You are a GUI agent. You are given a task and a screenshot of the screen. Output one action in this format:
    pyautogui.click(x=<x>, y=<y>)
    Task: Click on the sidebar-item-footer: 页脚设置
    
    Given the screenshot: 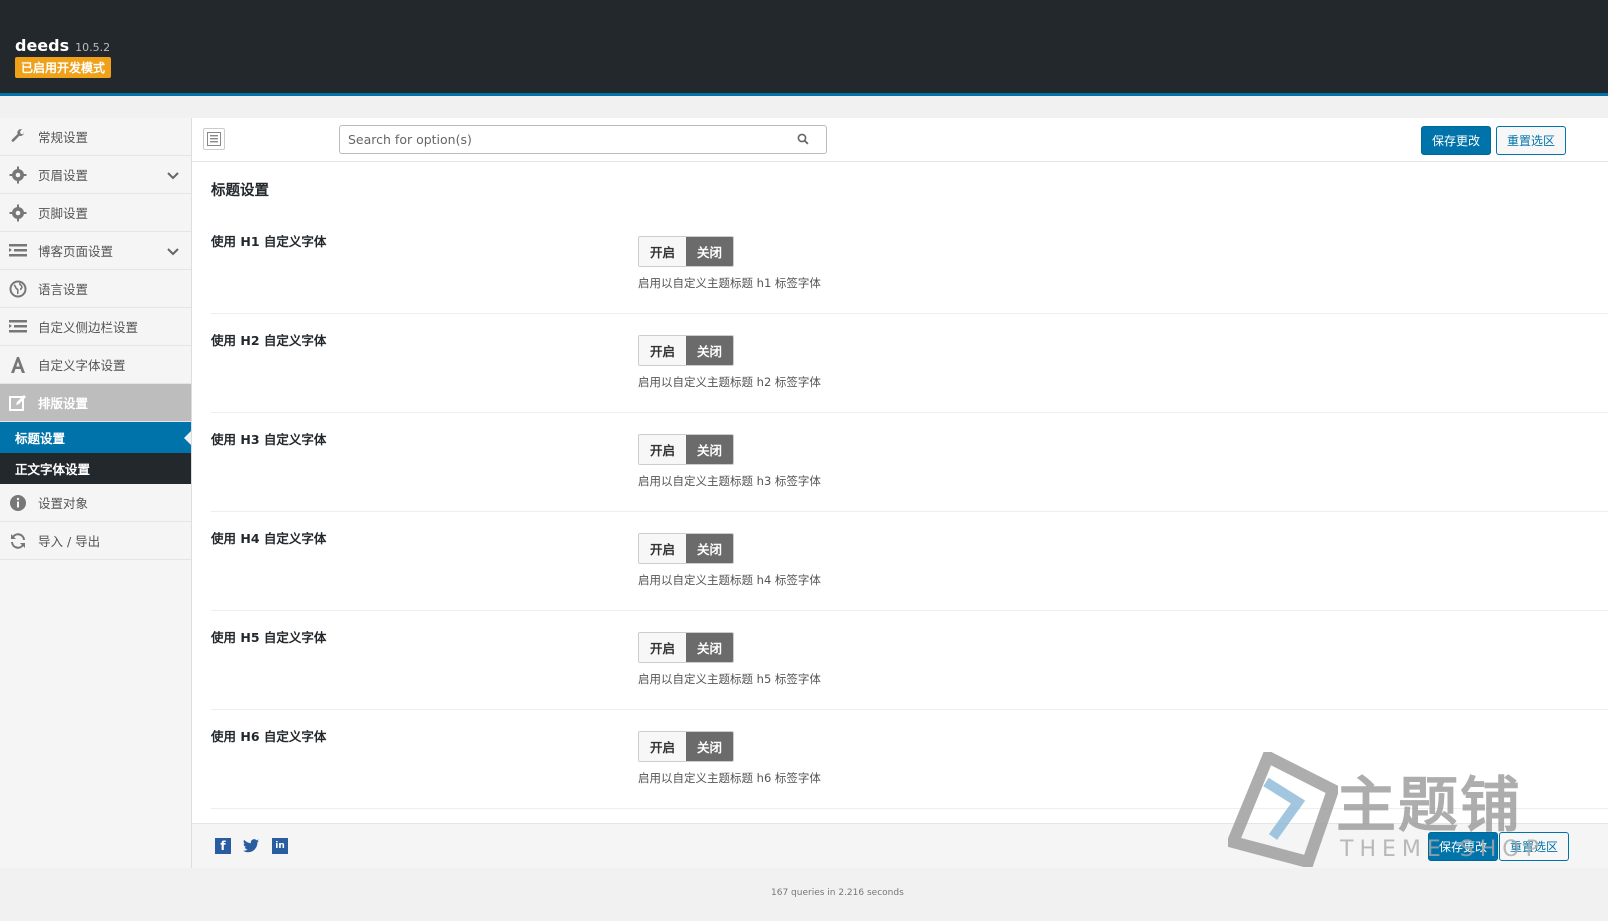 What is the action you would take?
    pyautogui.click(x=95, y=213)
    